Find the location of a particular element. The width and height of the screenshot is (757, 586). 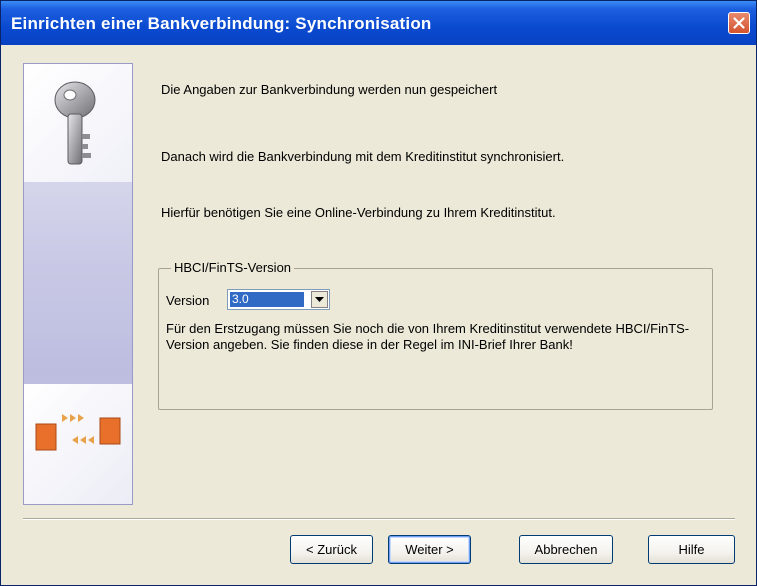

separator is located at coordinates (379, 519).